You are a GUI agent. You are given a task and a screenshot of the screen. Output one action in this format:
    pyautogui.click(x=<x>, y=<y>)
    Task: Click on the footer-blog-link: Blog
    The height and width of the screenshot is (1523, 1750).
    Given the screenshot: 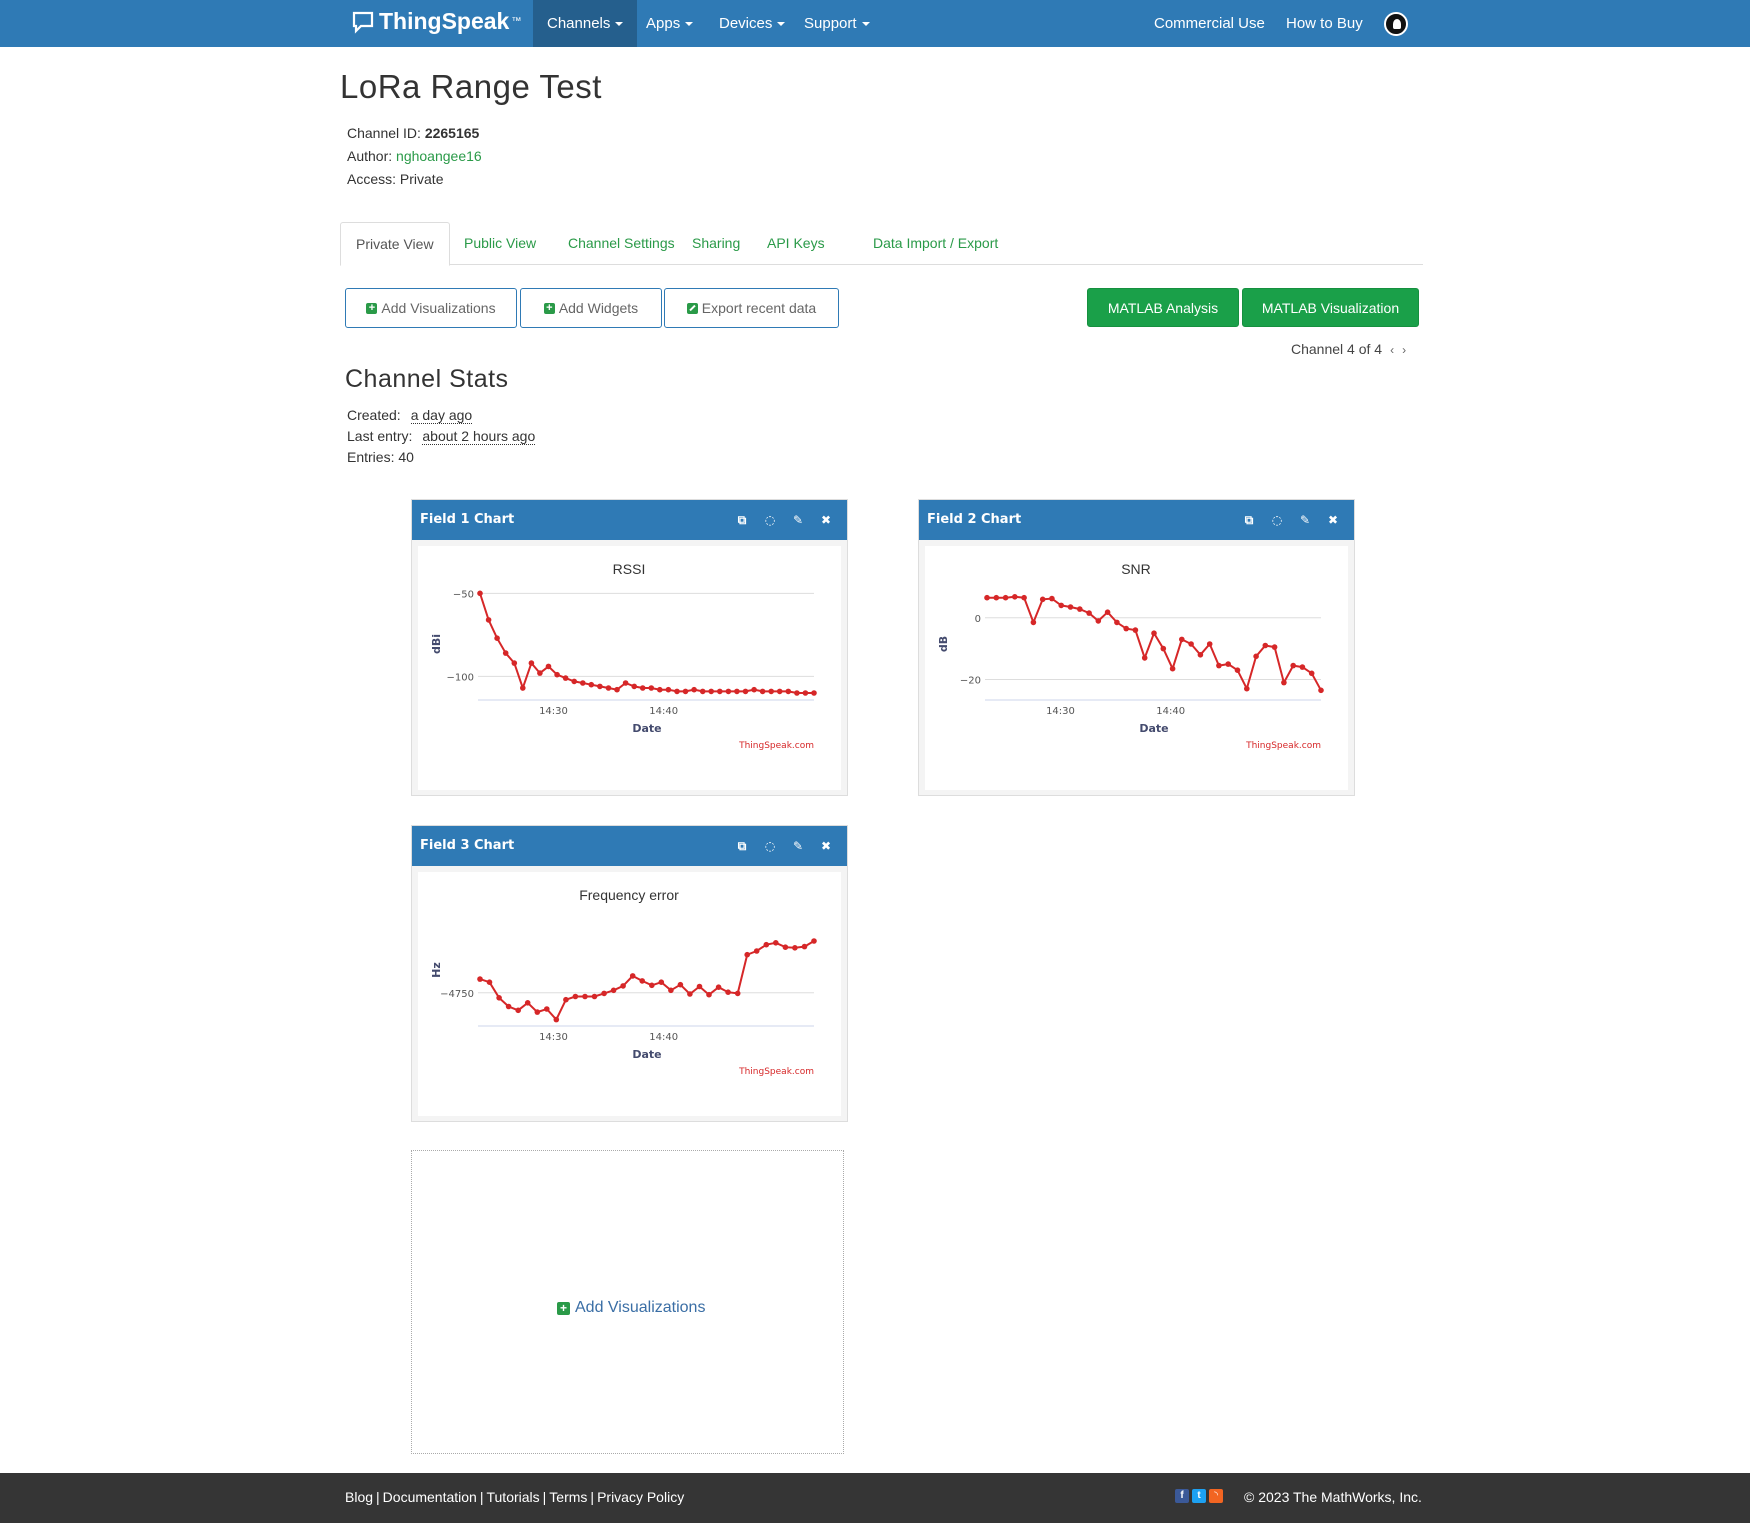 What is the action you would take?
    pyautogui.click(x=359, y=1497)
    